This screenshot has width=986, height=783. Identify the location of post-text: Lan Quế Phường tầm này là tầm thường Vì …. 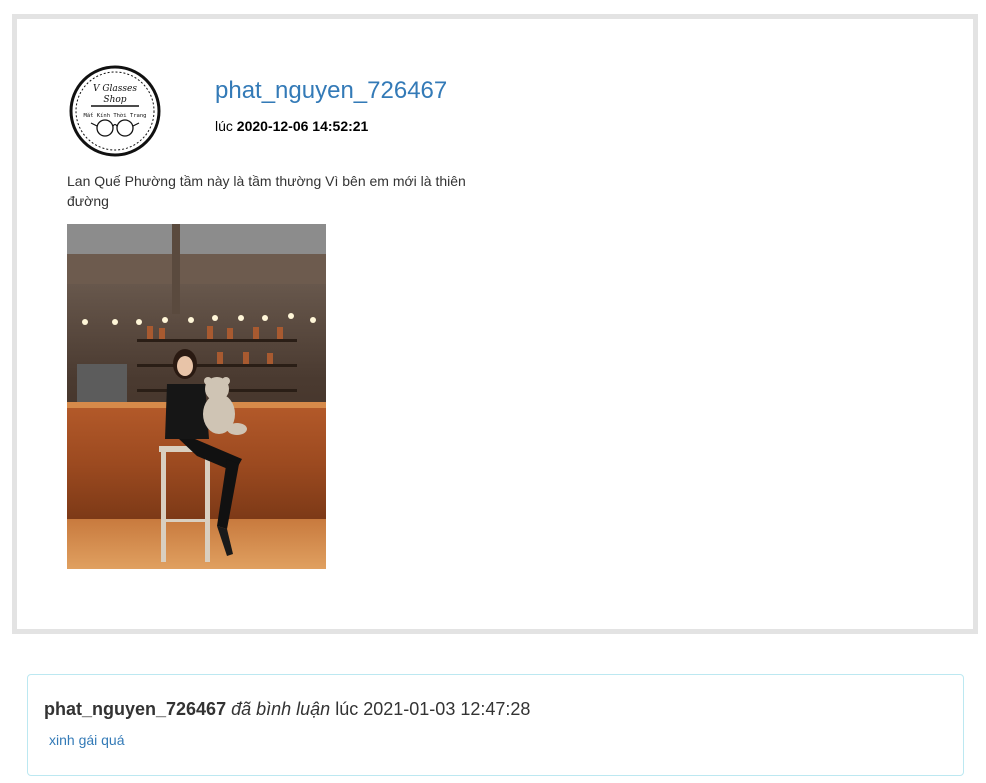
(266, 191).